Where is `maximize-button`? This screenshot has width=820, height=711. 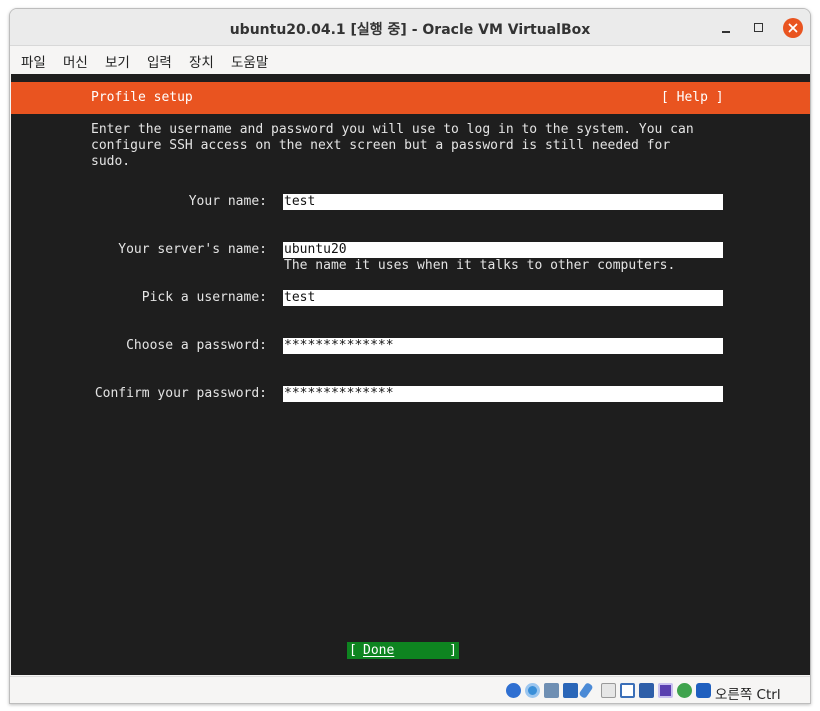 maximize-button is located at coordinates (759, 28).